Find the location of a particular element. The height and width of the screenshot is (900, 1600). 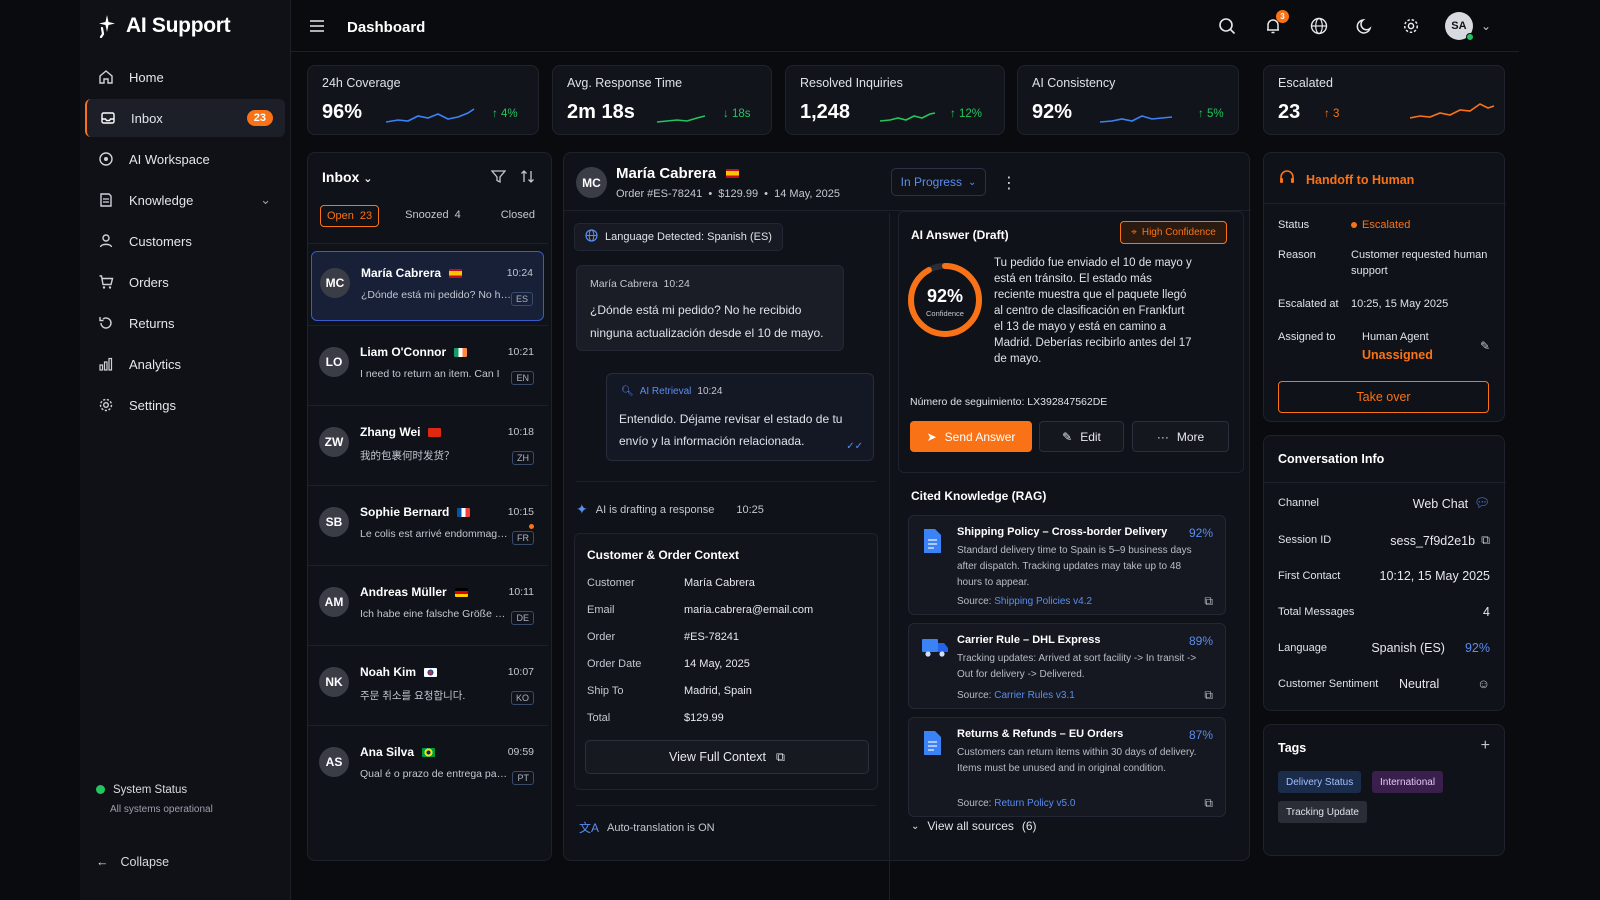

moon-icon is located at coordinates (1365, 26).